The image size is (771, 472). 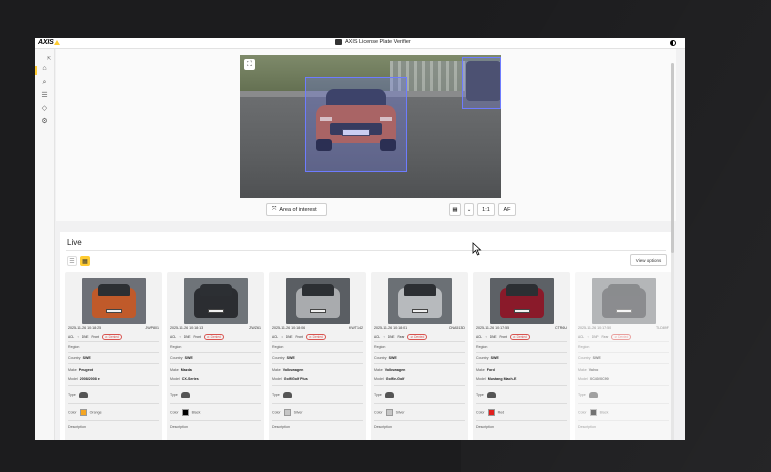 I want to click on view-options-button: View options, so click(x=648, y=260).